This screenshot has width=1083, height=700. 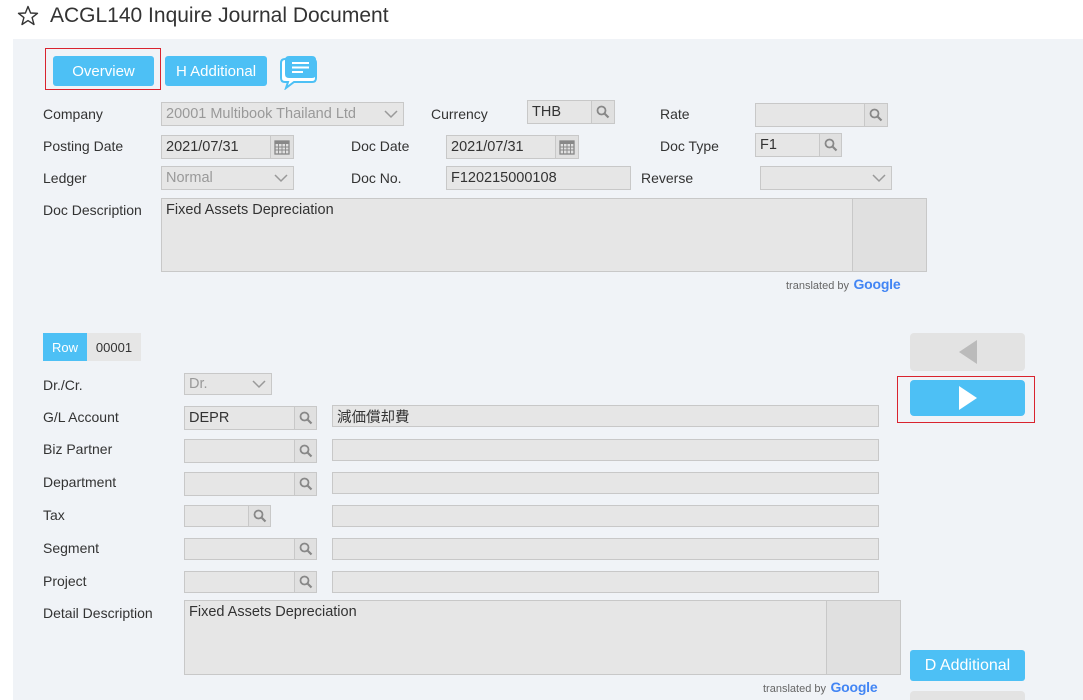 I want to click on tax-search-button, so click(x=259, y=516).